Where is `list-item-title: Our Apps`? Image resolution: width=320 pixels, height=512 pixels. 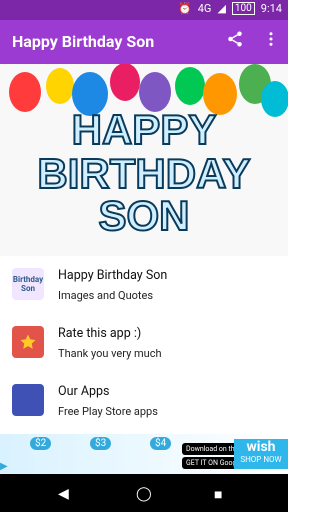 list-item-title: Our Apps is located at coordinates (84, 391).